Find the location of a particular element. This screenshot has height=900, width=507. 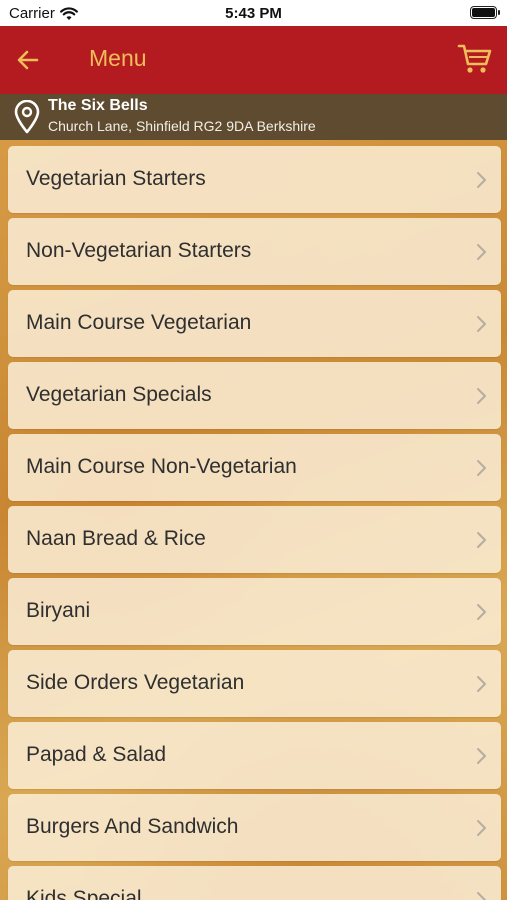

menu-category-item: Kids Special is located at coordinates (254, 883).